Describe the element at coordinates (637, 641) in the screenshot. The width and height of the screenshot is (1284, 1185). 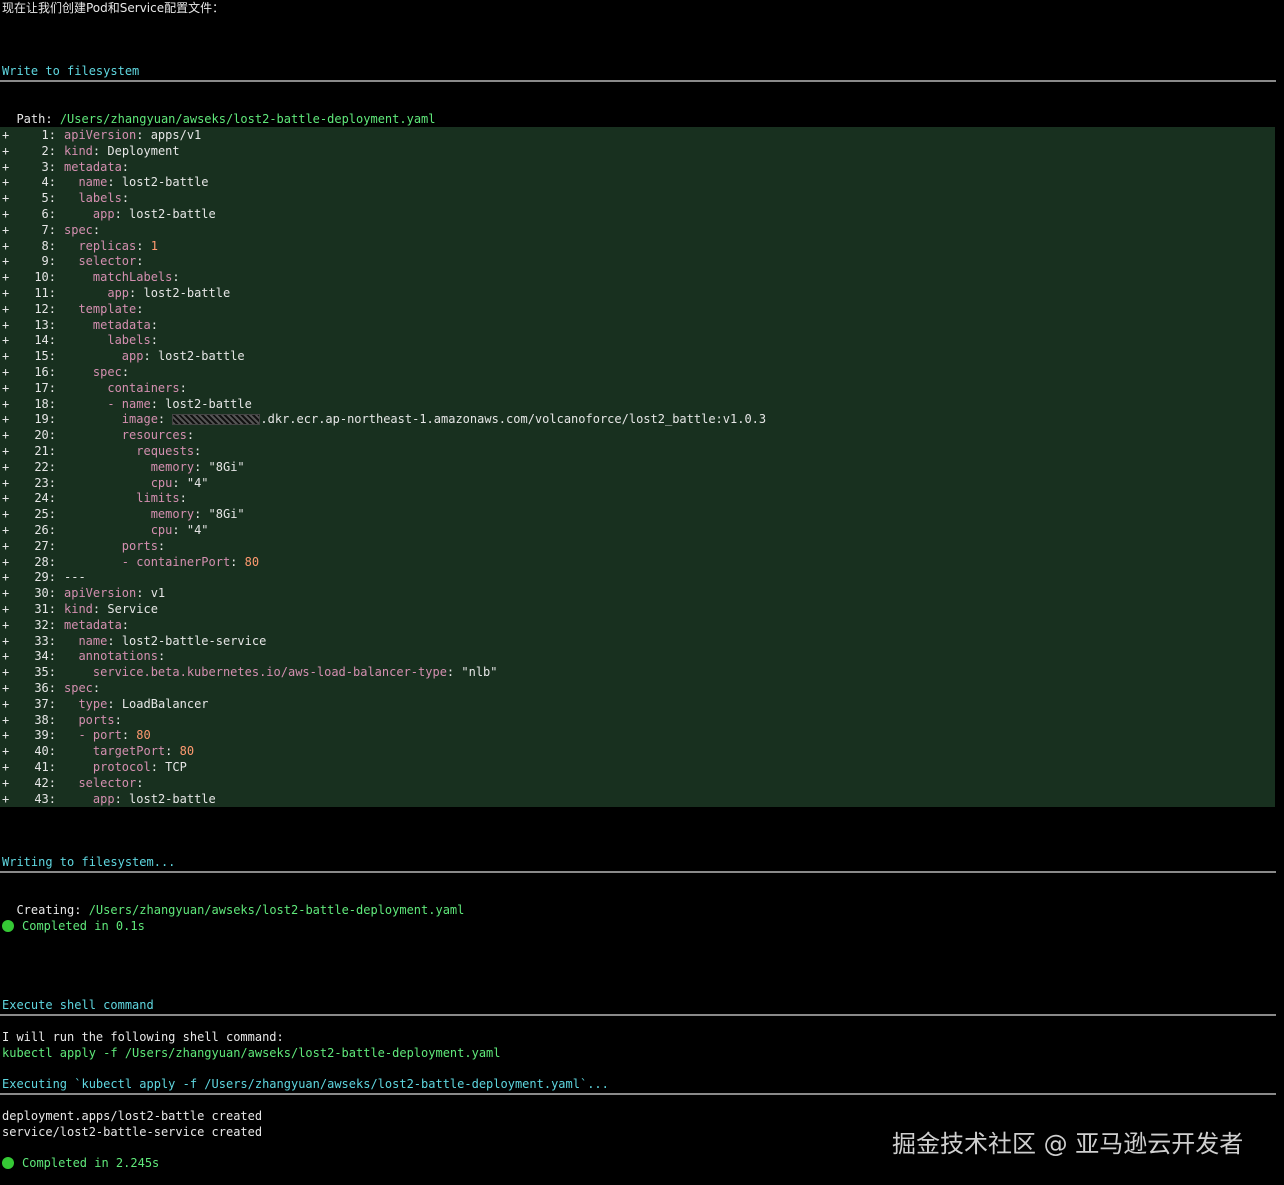
I see `diff-line: +33: name: lost2-battle-service` at that location.